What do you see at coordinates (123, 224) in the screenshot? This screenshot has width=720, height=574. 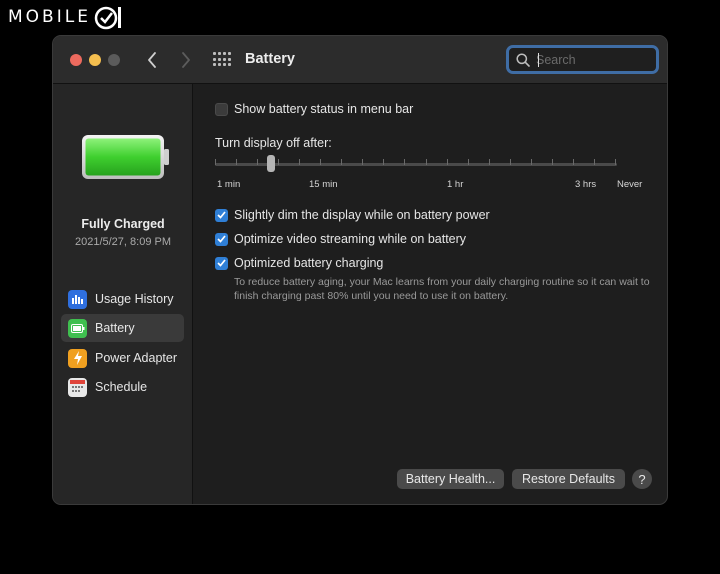 I see `battery-status-title: Fully Charged` at bounding box center [123, 224].